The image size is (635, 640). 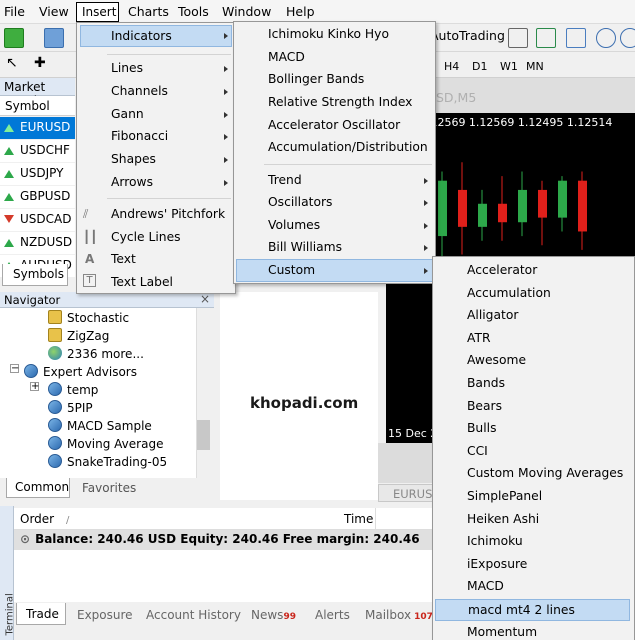 What do you see at coordinates (509, 66) in the screenshot?
I see `timeframe-w1: W1` at bounding box center [509, 66].